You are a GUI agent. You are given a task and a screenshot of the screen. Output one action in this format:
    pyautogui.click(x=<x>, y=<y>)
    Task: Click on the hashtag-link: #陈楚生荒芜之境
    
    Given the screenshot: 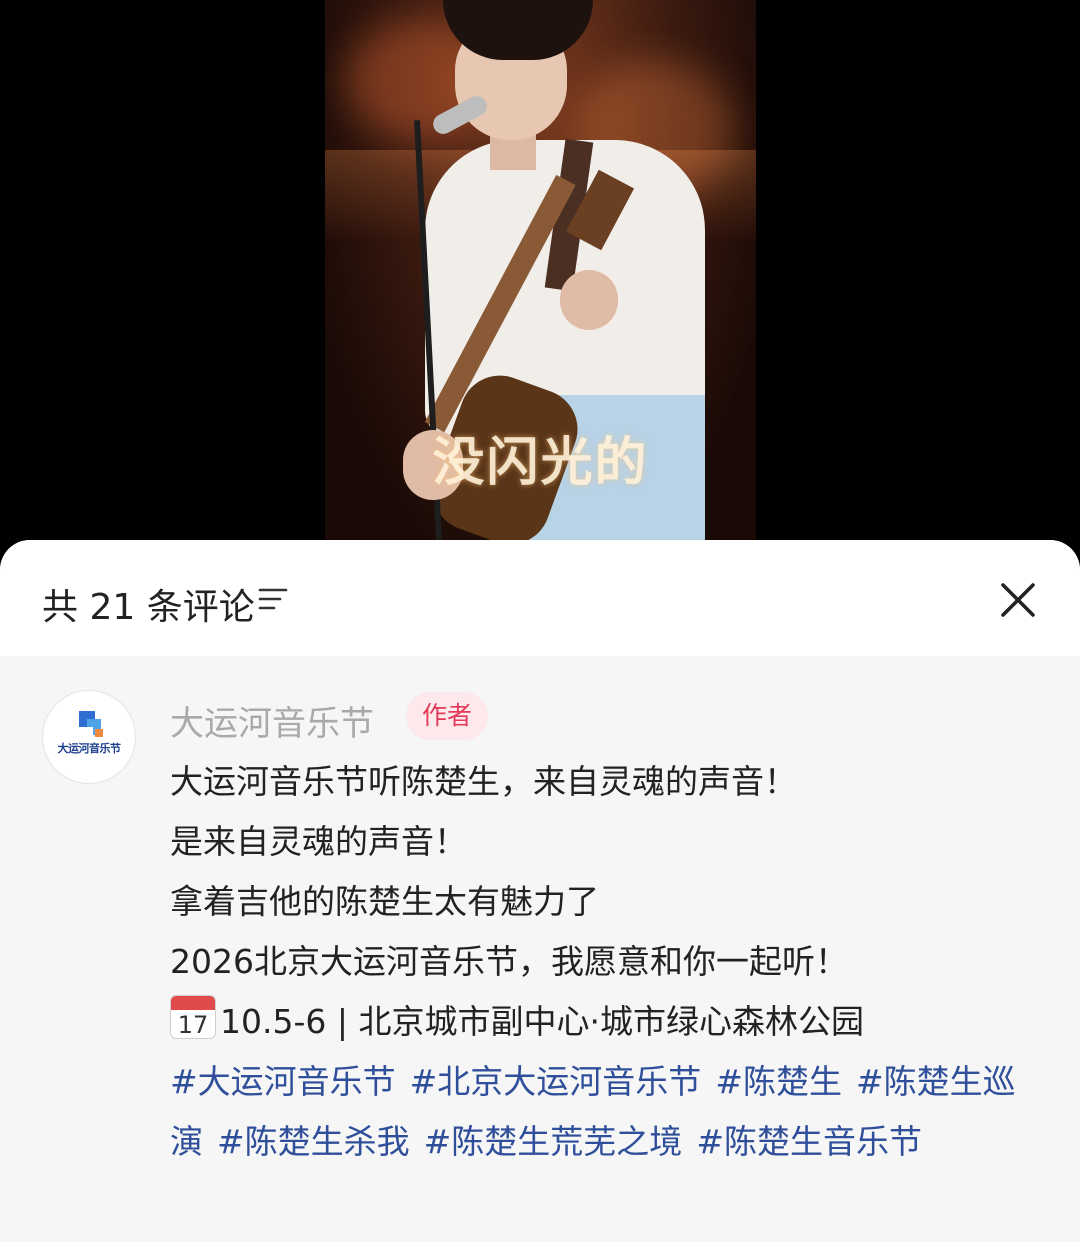 What is the action you would take?
    pyautogui.click(x=553, y=1141)
    